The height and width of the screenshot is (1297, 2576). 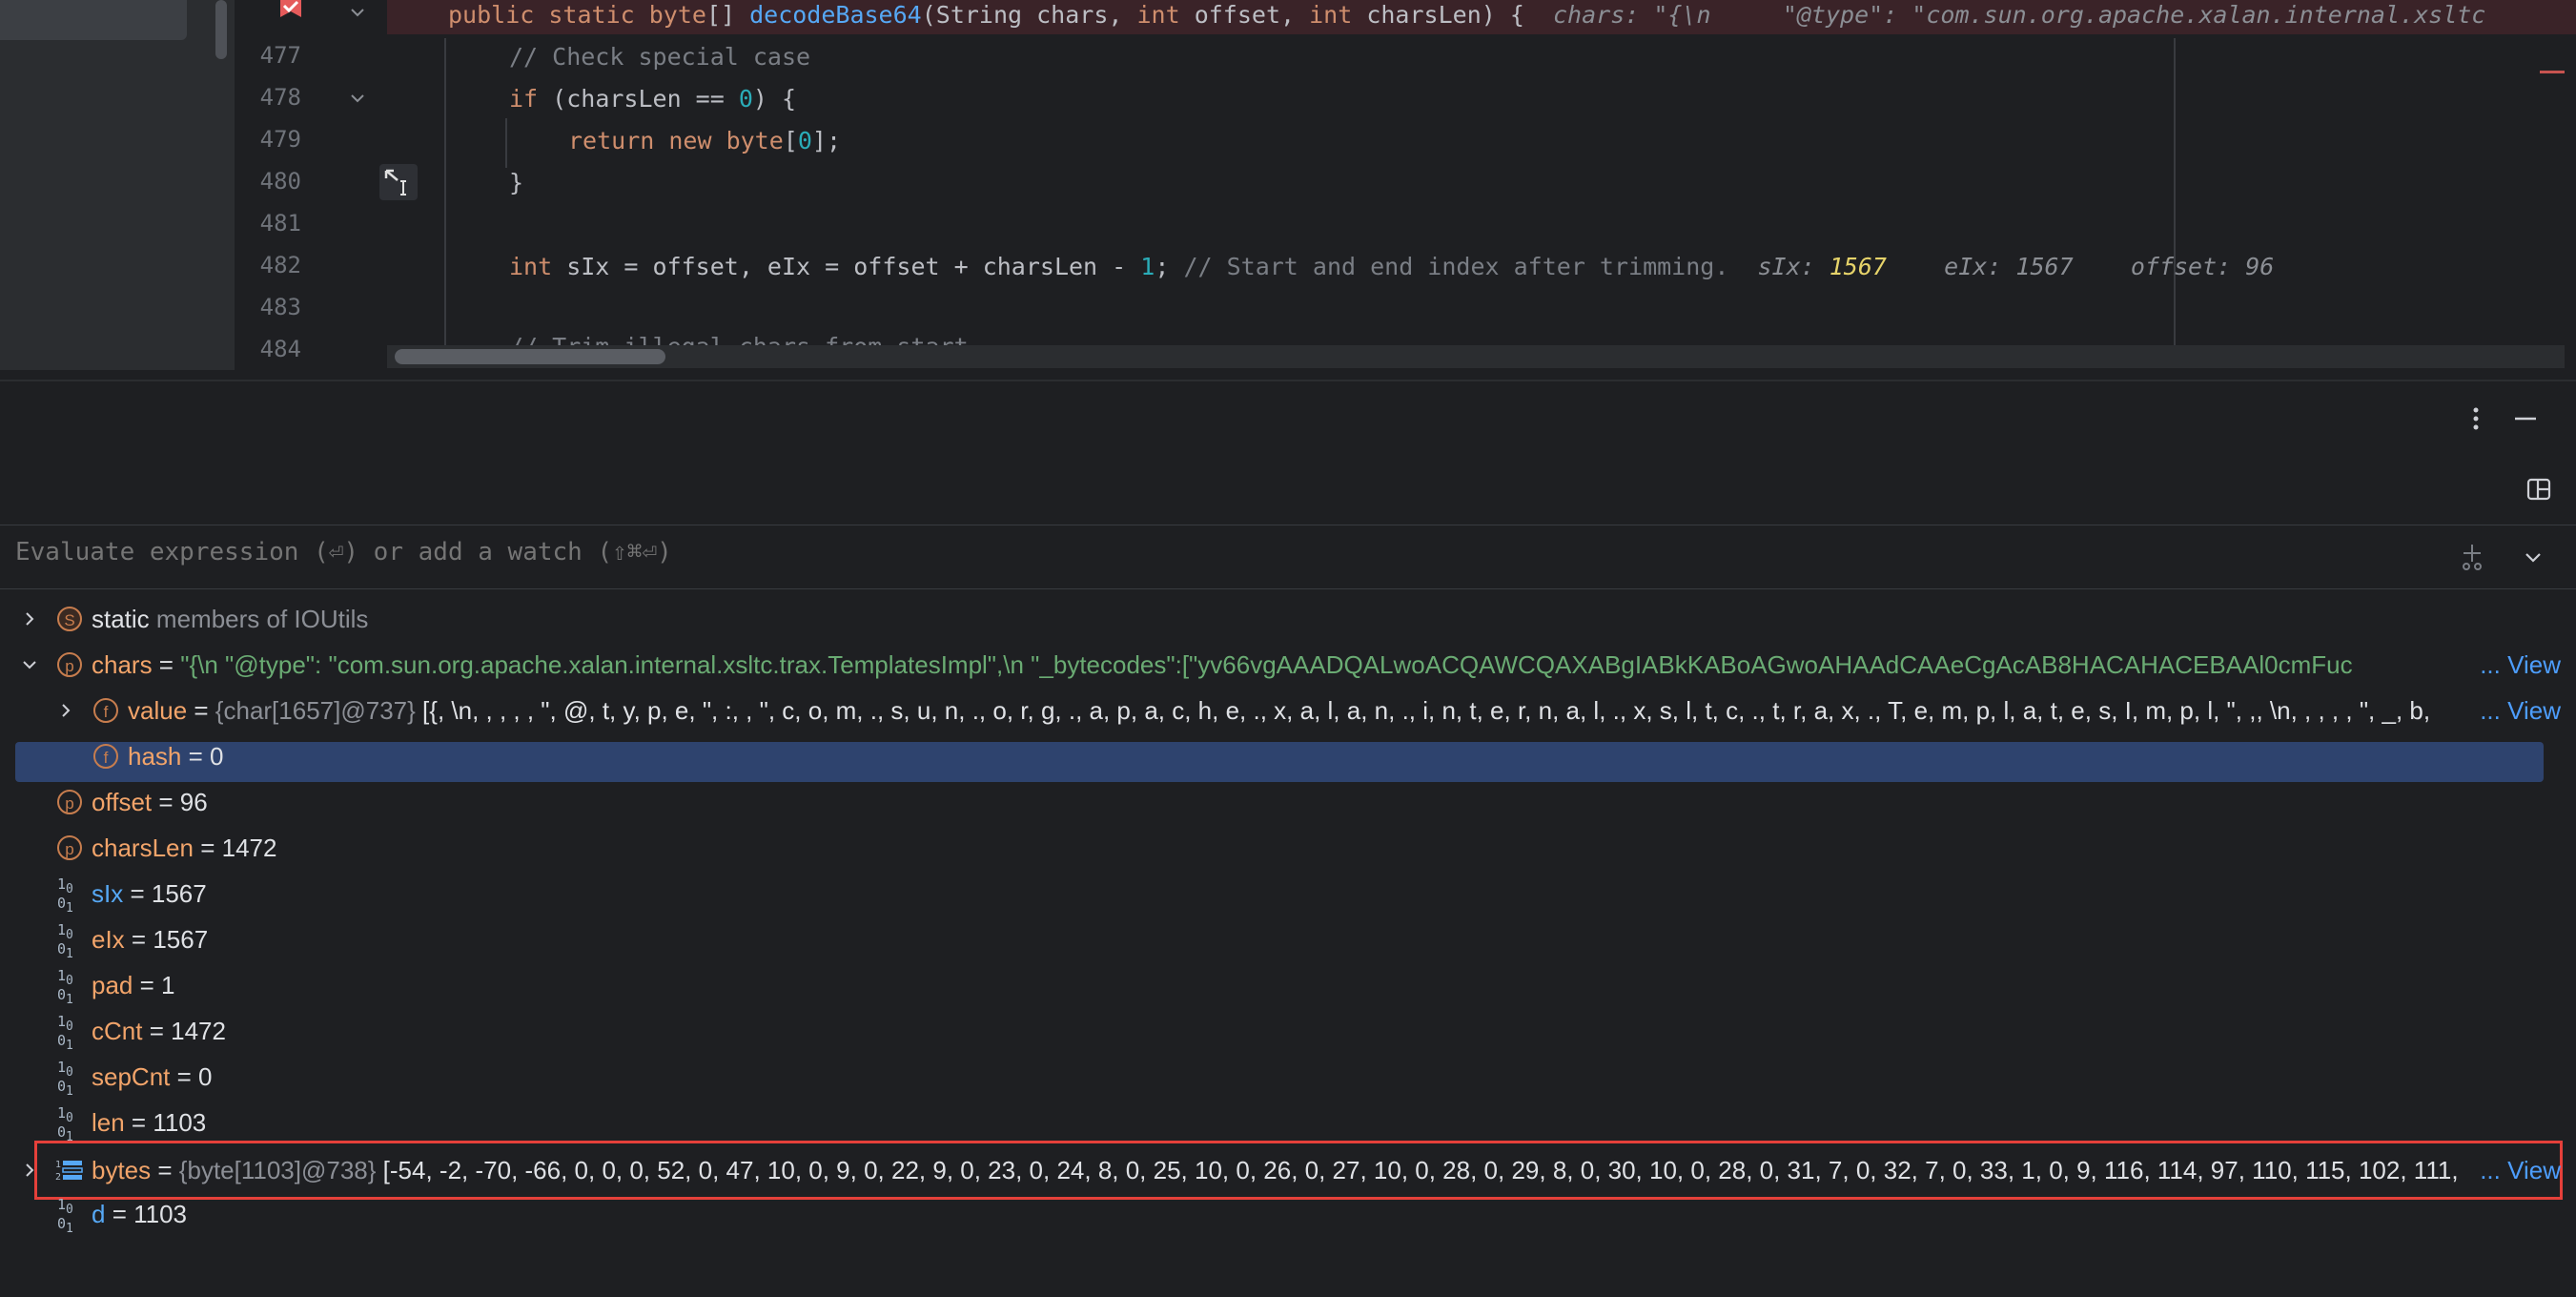 What do you see at coordinates (280, 223) in the screenshot?
I see `line-number: 481` at bounding box center [280, 223].